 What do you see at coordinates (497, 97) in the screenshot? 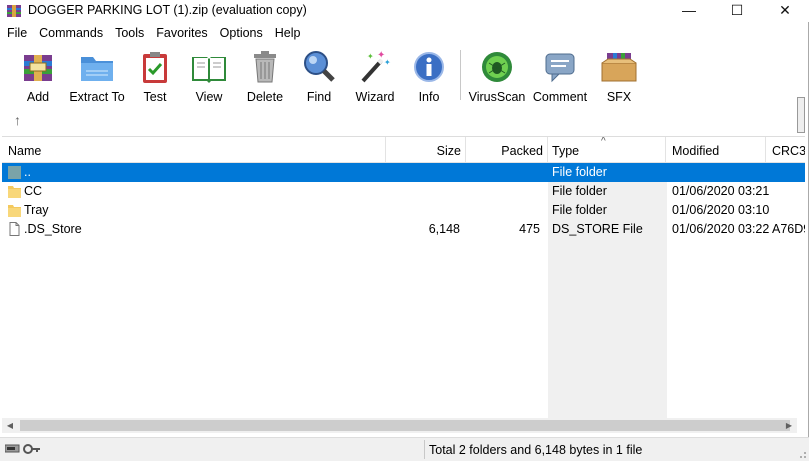
I see `virusscan-label: VirusScan` at bounding box center [497, 97].